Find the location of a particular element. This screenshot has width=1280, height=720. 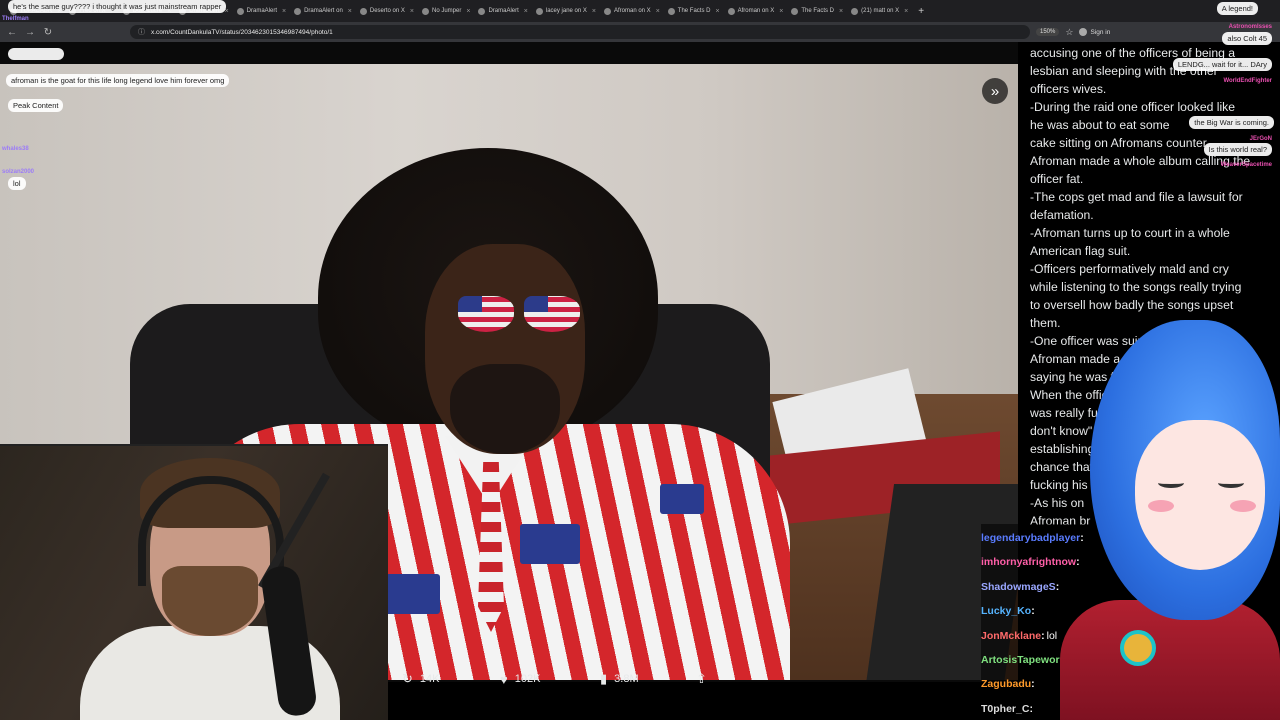

tab-label: (21) matt on X is located at coordinates (880, 11).